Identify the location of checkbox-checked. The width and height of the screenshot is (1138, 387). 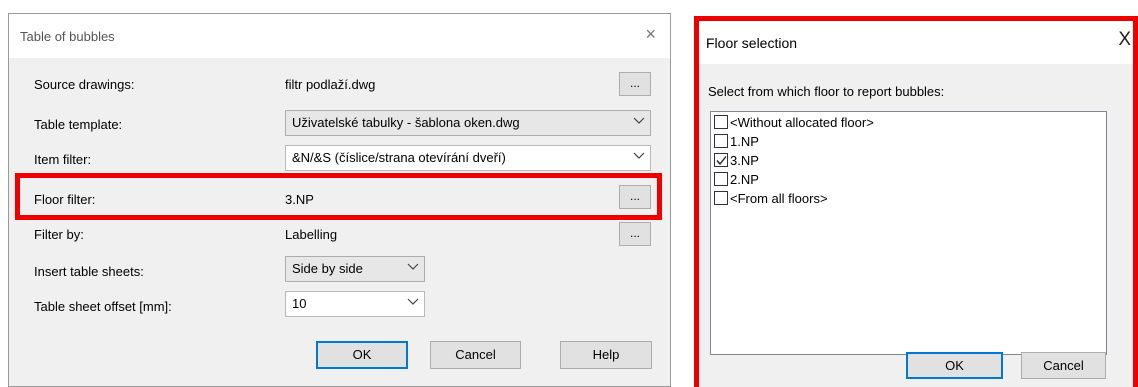
(721, 160).